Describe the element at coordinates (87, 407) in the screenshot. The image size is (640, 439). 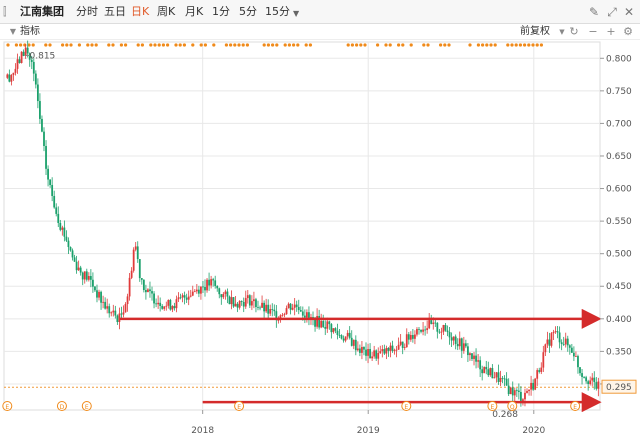
I see `event-marker-label: E` at that location.